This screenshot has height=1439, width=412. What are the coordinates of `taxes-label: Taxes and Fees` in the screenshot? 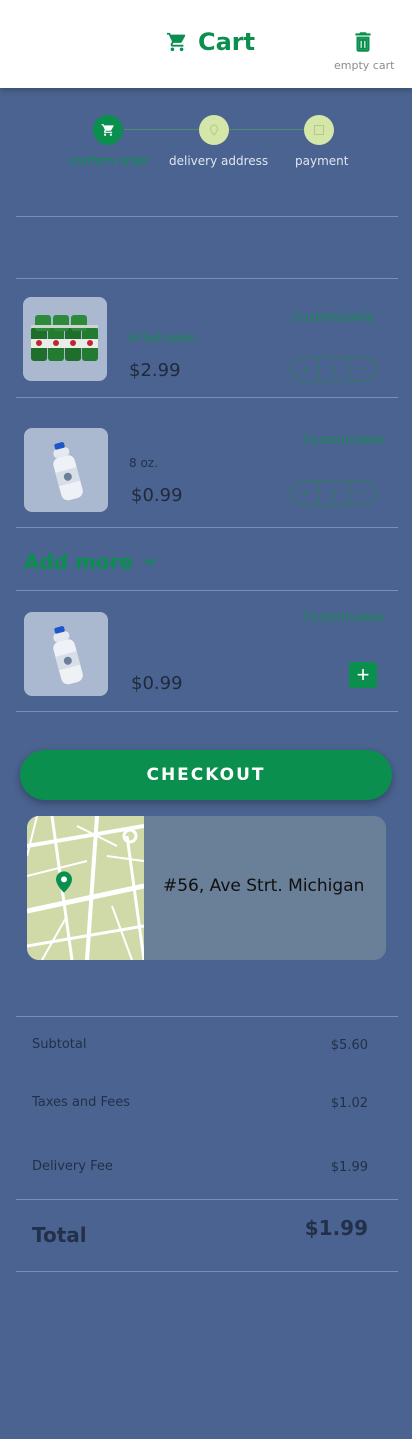 It's located at (81, 1102).